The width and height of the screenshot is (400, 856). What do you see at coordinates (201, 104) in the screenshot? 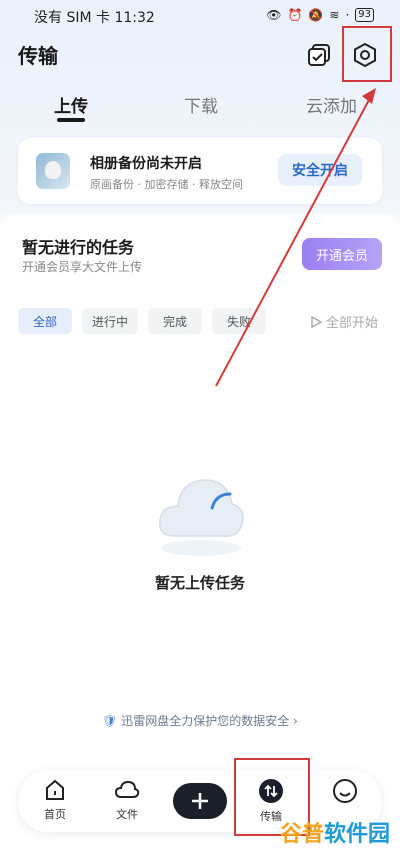
I see `tab-download: 下载` at bounding box center [201, 104].